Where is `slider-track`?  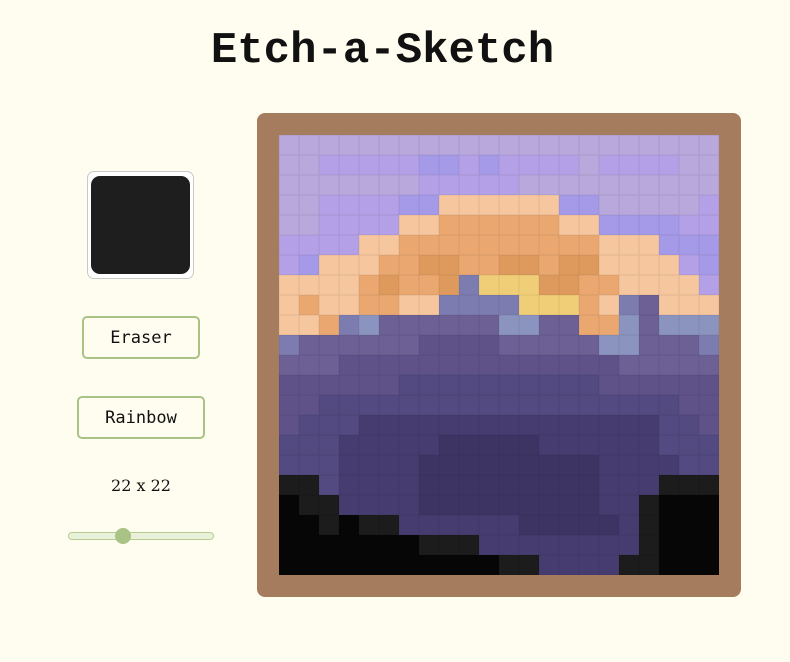 slider-track is located at coordinates (141, 536).